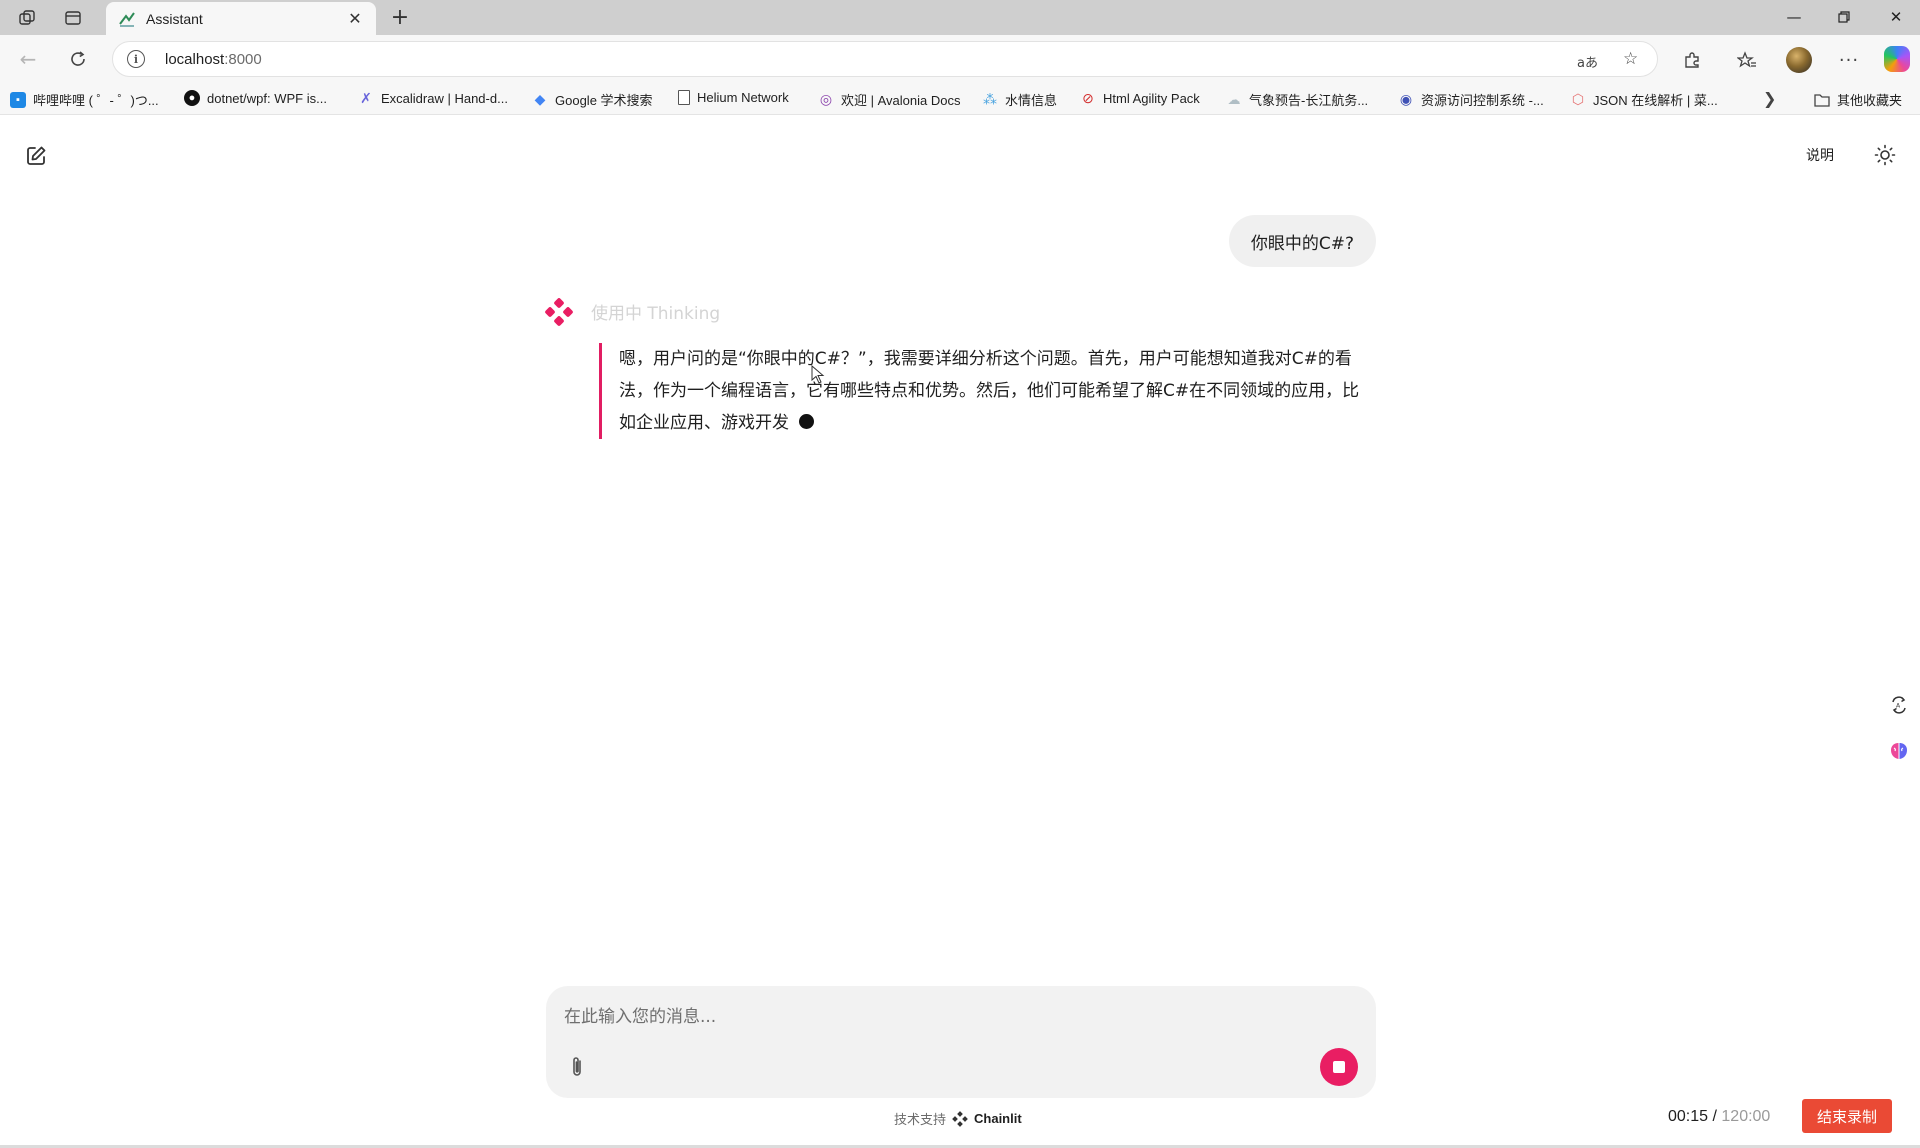 The image size is (1920, 1148). What do you see at coordinates (1234, 99) in the screenshot?
I see `weather-icon: ☁` at bounding box center [1234, 99].